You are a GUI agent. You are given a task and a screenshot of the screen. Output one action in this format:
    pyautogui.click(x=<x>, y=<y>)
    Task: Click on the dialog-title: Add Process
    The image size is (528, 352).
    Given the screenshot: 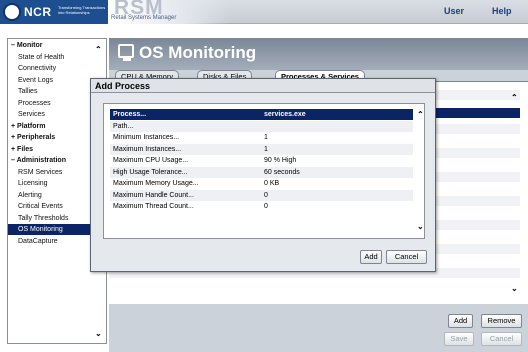 What is the action you would take?
    pyautogui.click(x=263, y=86)
    